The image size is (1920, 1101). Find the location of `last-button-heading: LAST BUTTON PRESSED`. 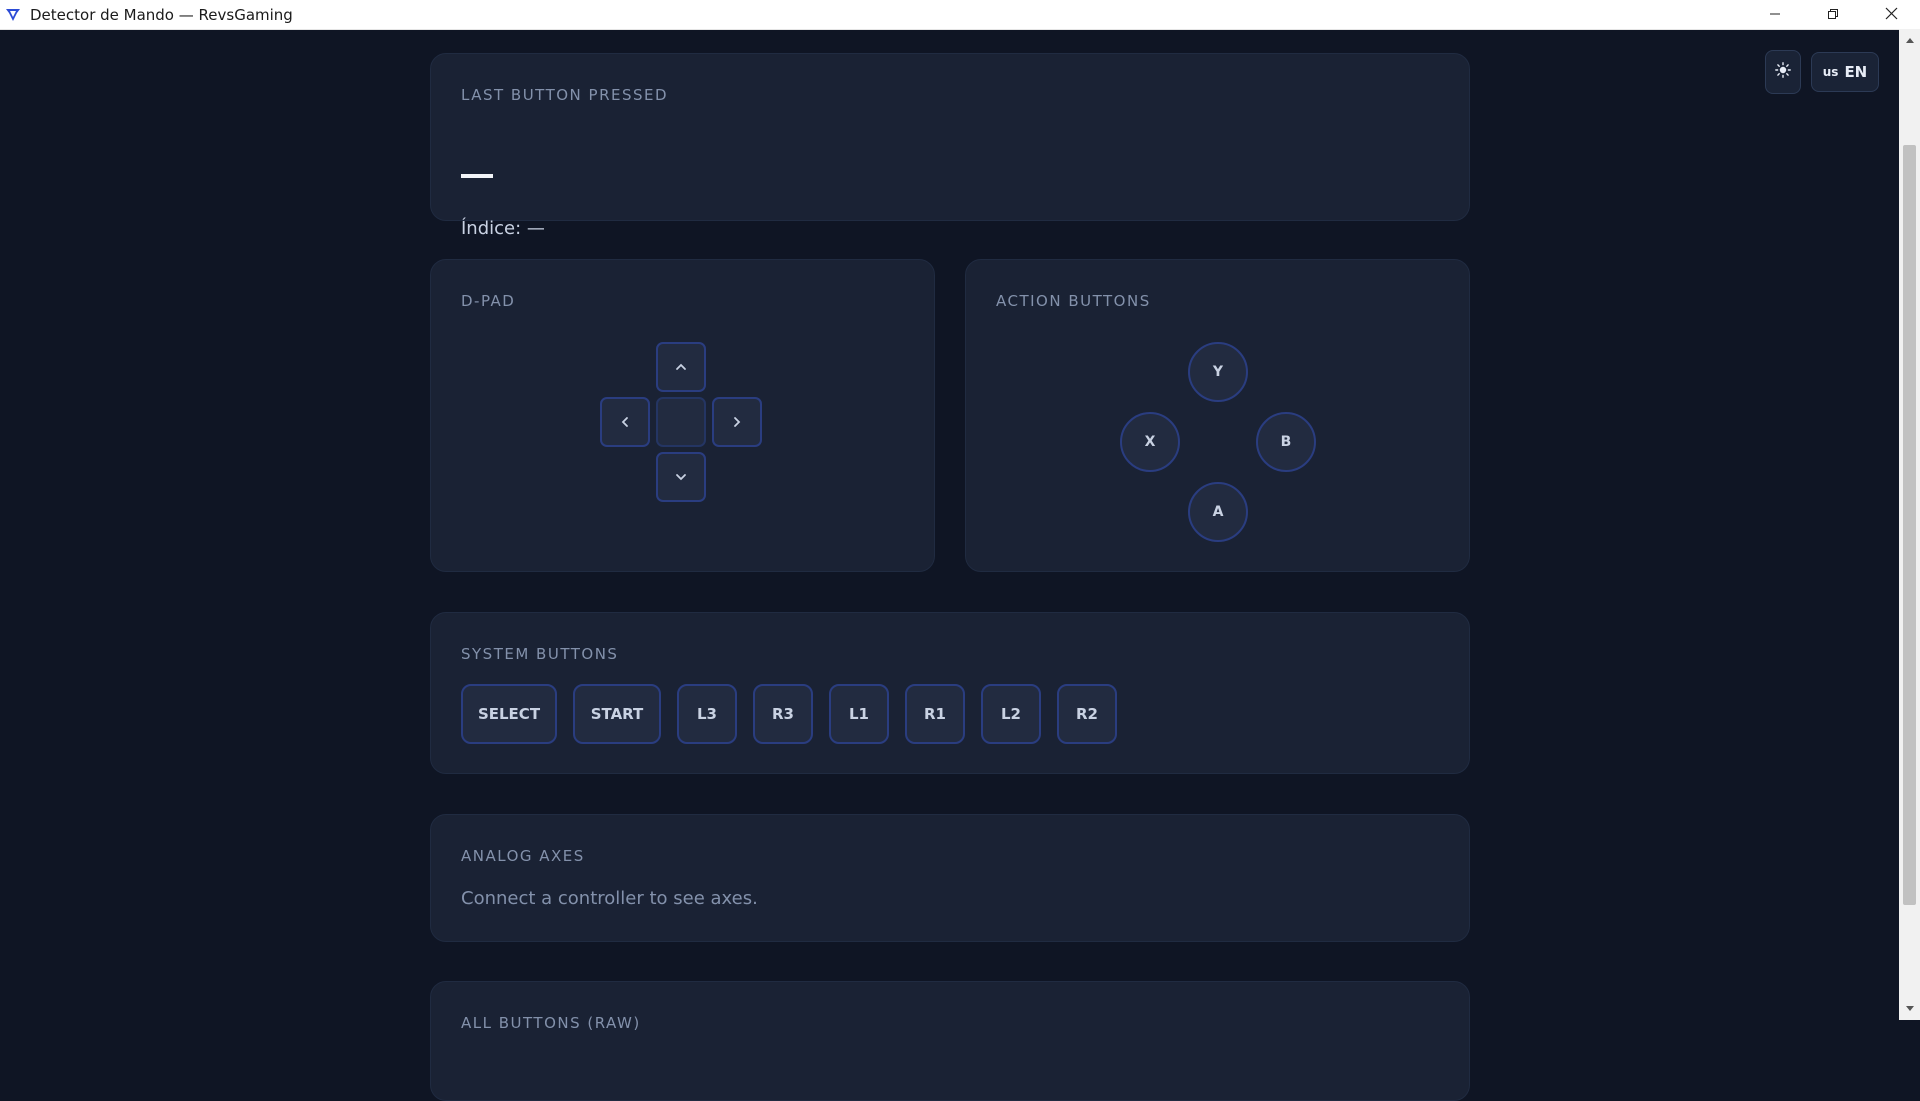

last-button-heading: LAST BUTTON PRESSED is located at coordinates (565, 95).